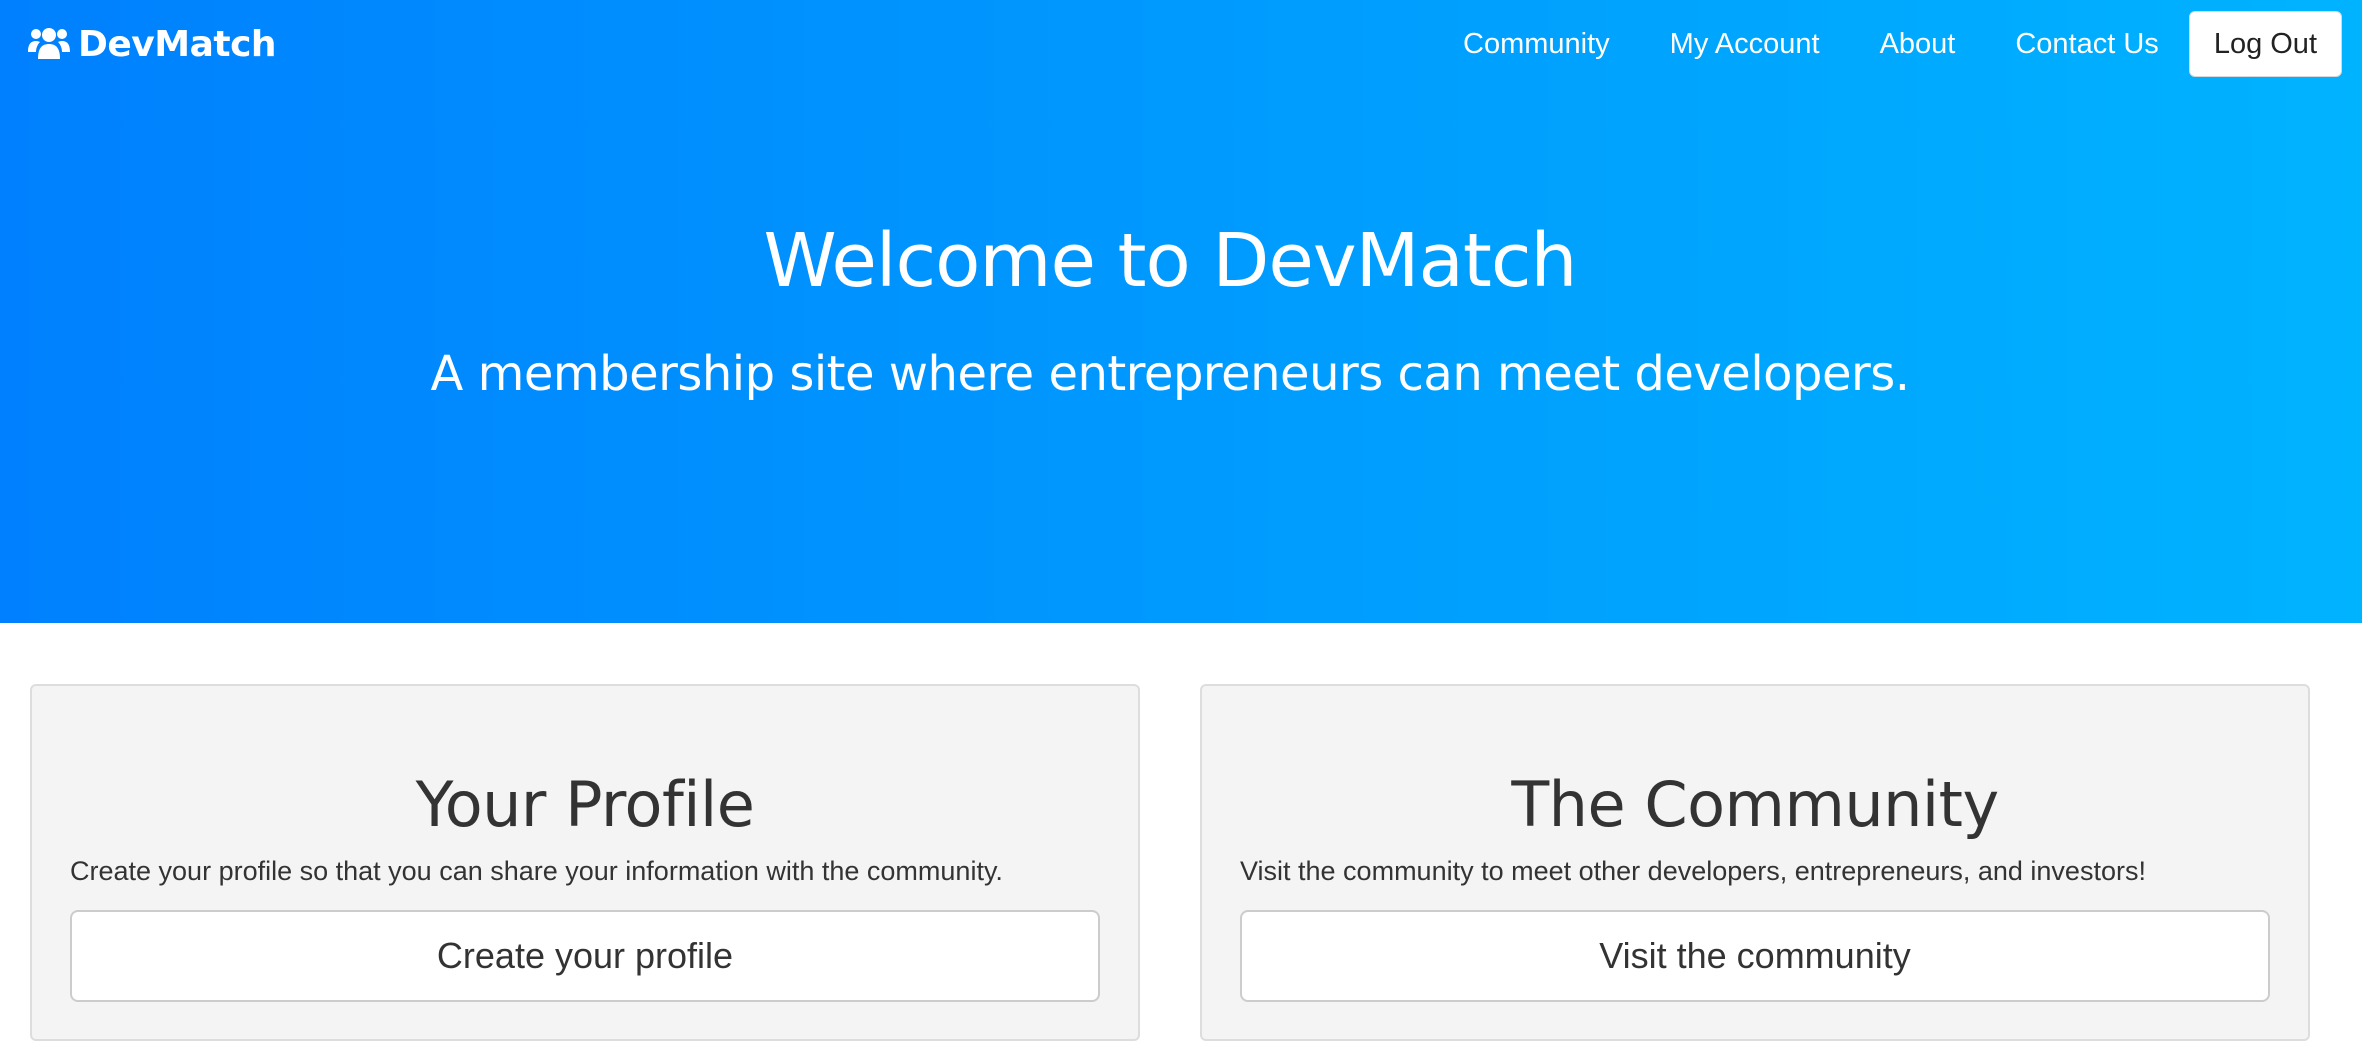 This screenshot has height=1058, width=2362. What do you see at coordinates (1918, 44) in the screenshot?
I see `nav-link-about: About` at bounding box center [1918, 44].